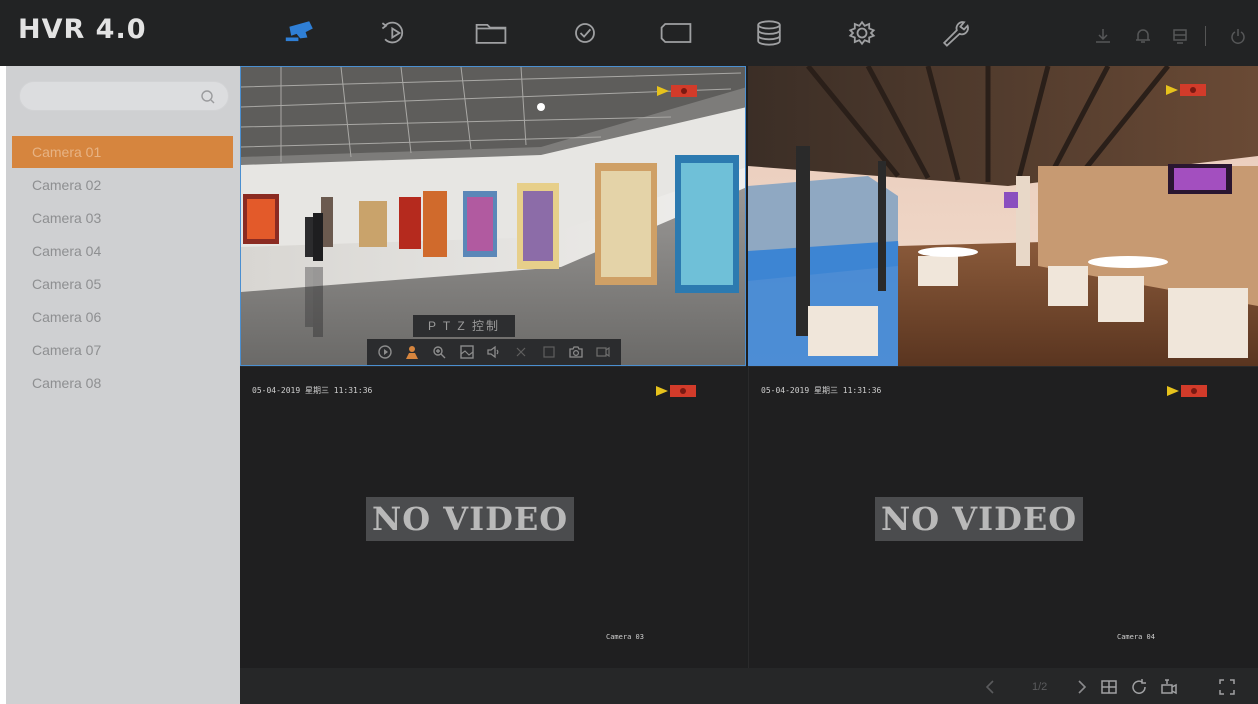  Describe the element at coordinates (122, 284) in the screenshot. I see `camera-list-item-05: Camera 05` at that location.